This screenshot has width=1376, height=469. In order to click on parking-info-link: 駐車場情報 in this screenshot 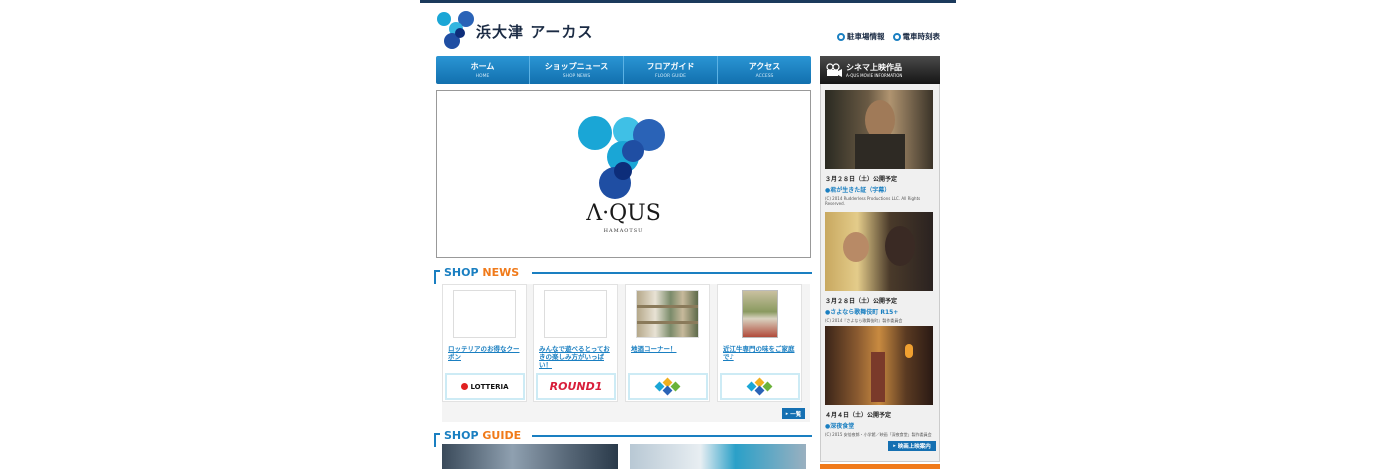, I will do `click(861, 36)`.